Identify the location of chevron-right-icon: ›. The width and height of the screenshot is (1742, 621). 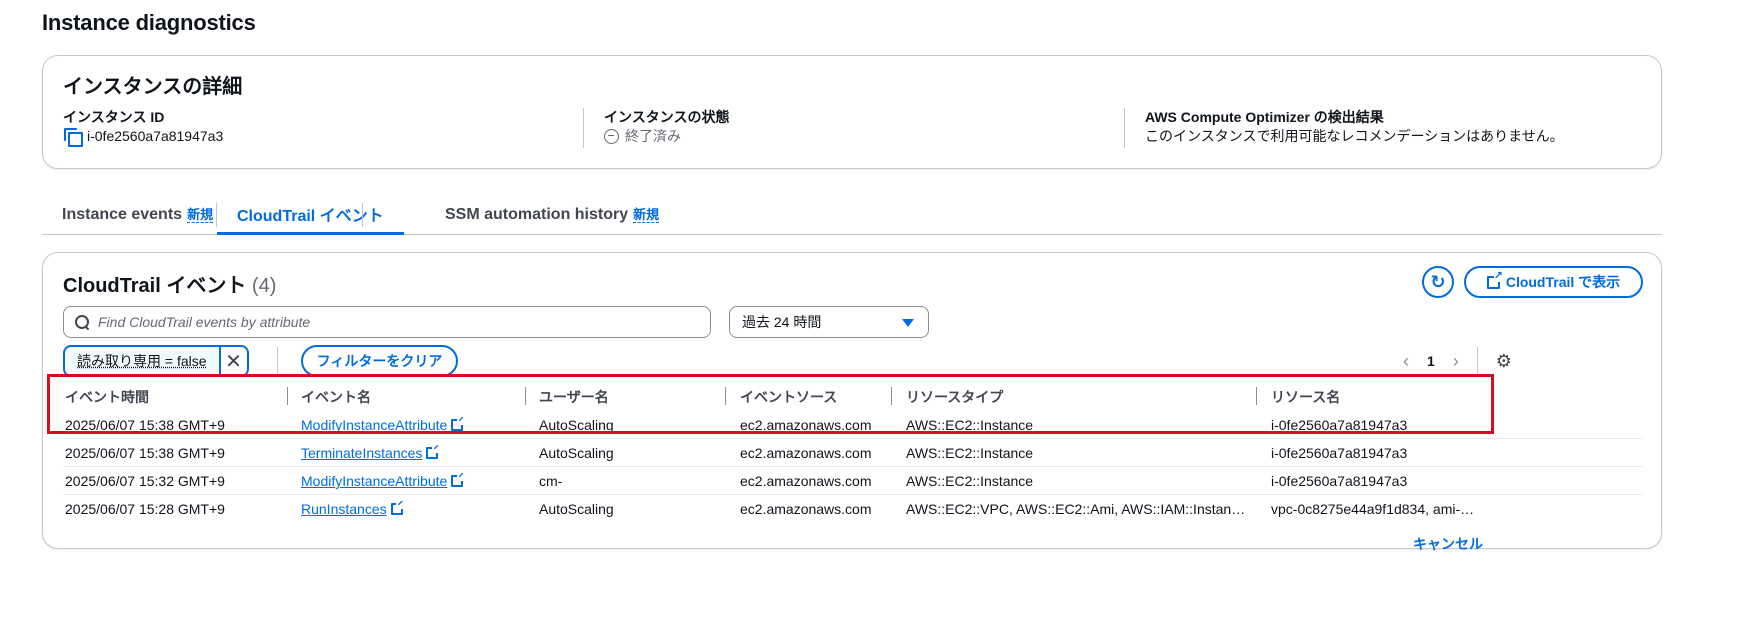
(1456, 361).